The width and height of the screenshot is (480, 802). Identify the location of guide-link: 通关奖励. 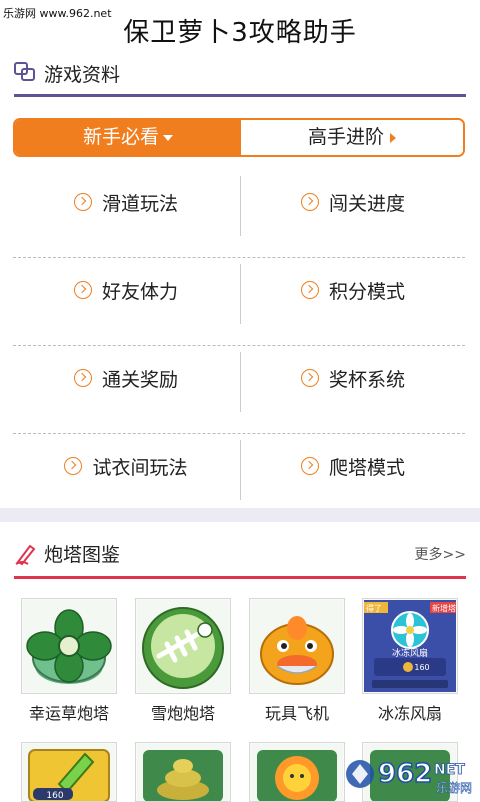
(126, 378).